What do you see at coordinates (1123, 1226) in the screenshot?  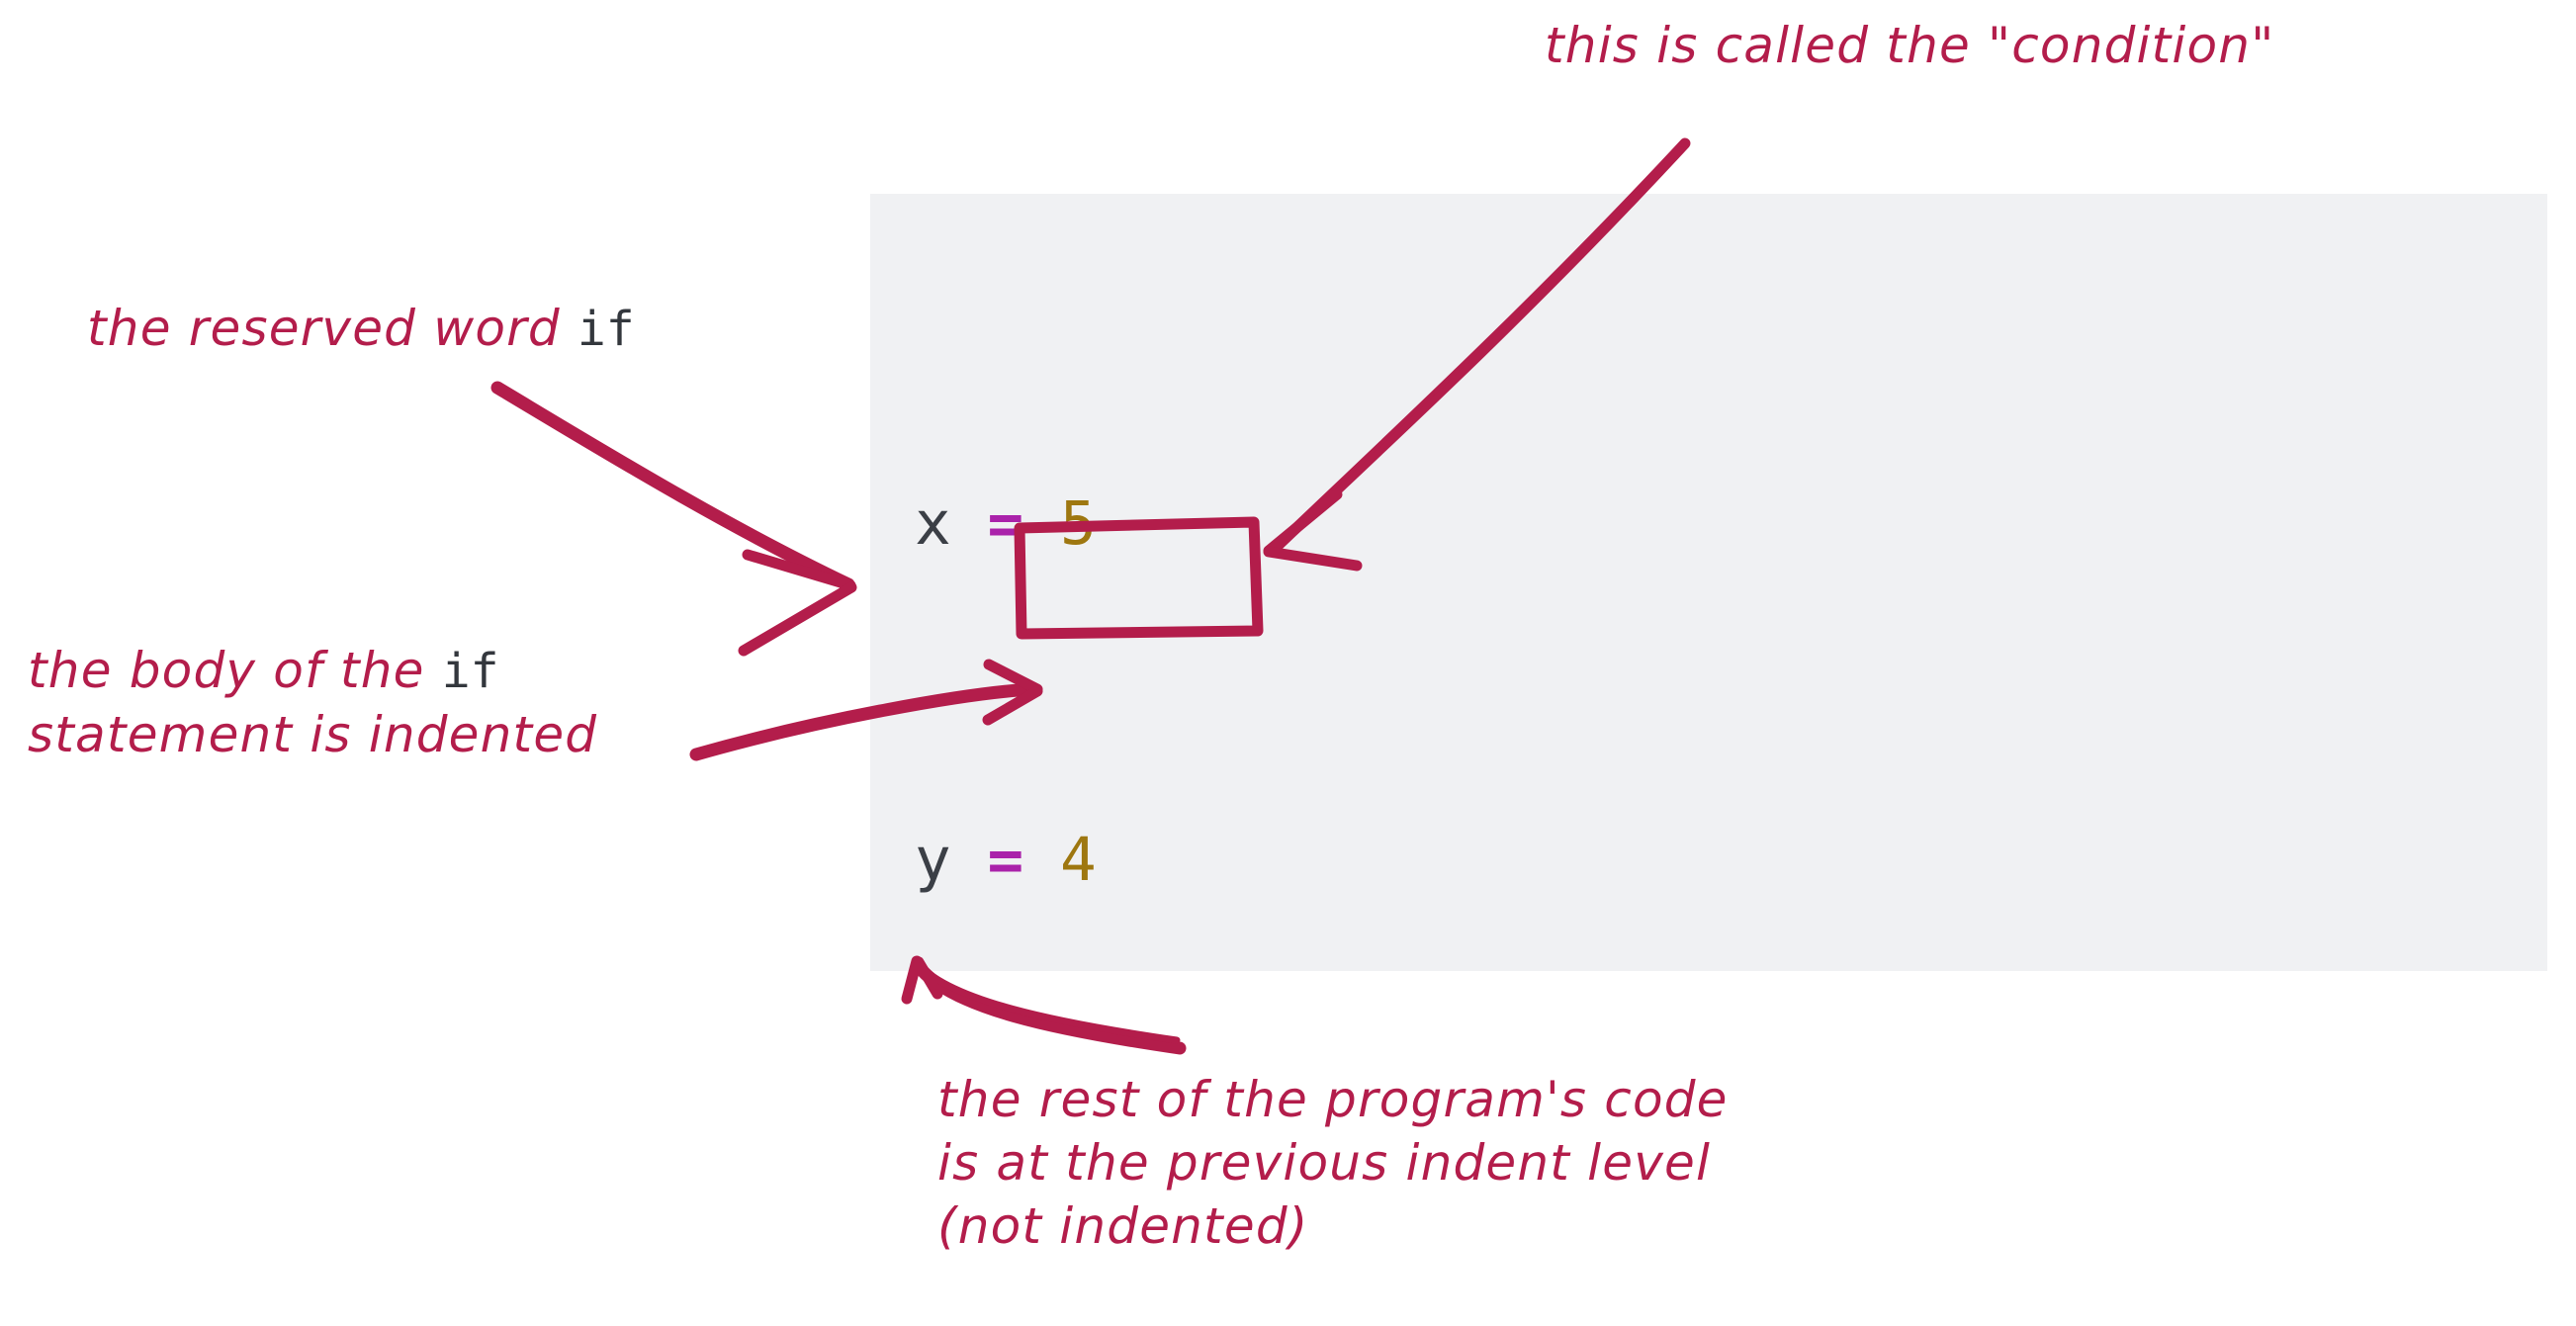 I see `annotation-rest-line3: (not indented)` at bounding box center [1123, 1226].